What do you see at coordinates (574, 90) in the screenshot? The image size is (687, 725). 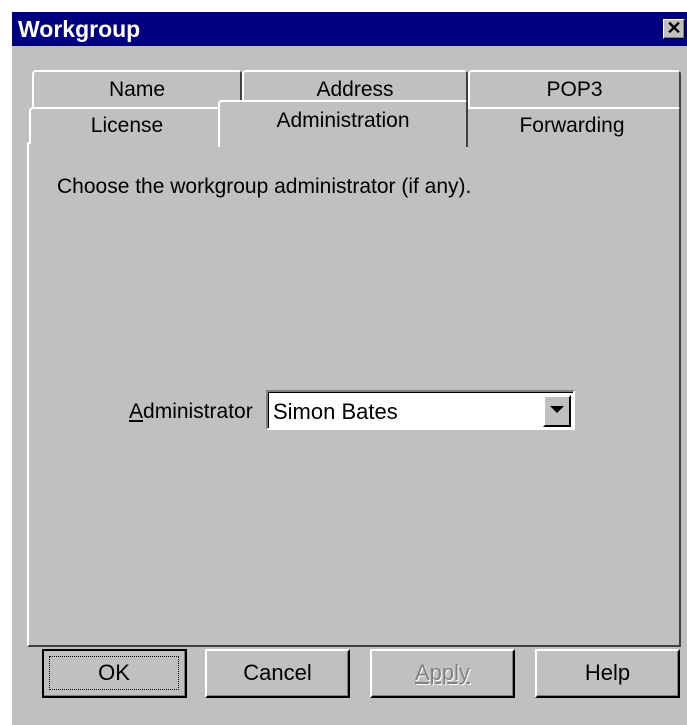 I see `tab-pop3: POP3` at bounding box center [574, 90].